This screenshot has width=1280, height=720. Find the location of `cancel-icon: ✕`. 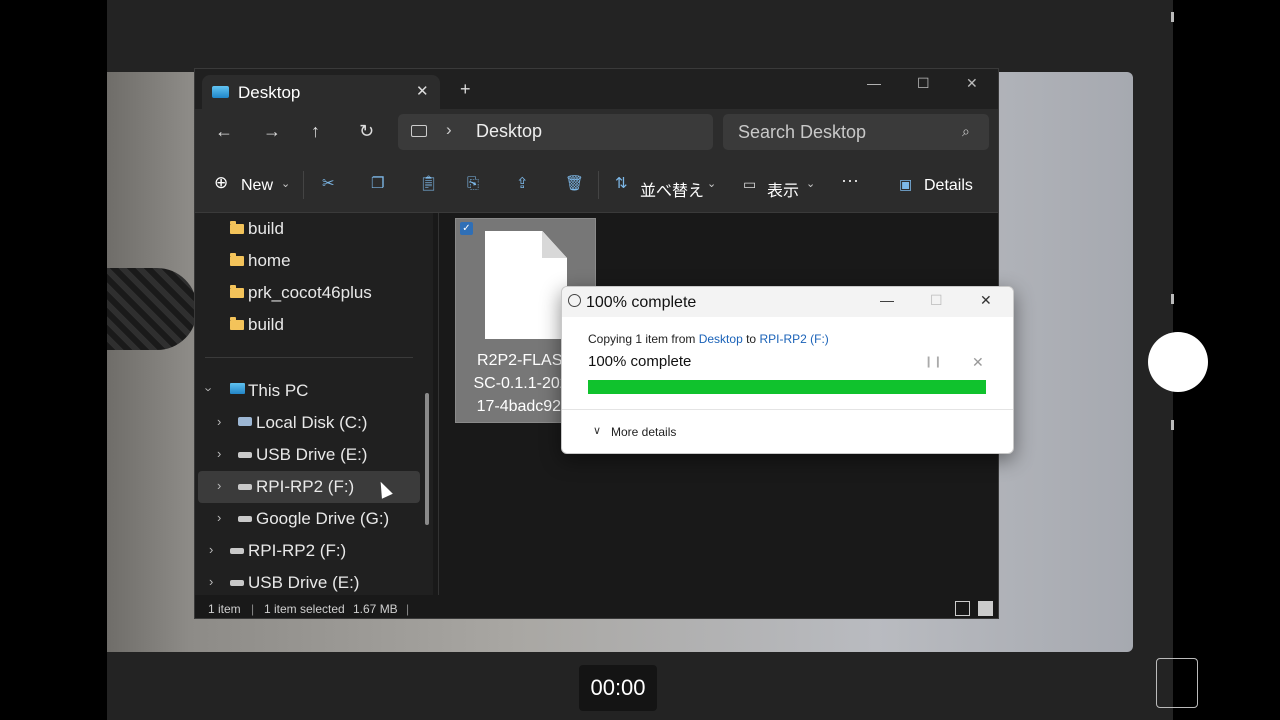

cancel-icon: ✕ is located at coordinates (978, 362).